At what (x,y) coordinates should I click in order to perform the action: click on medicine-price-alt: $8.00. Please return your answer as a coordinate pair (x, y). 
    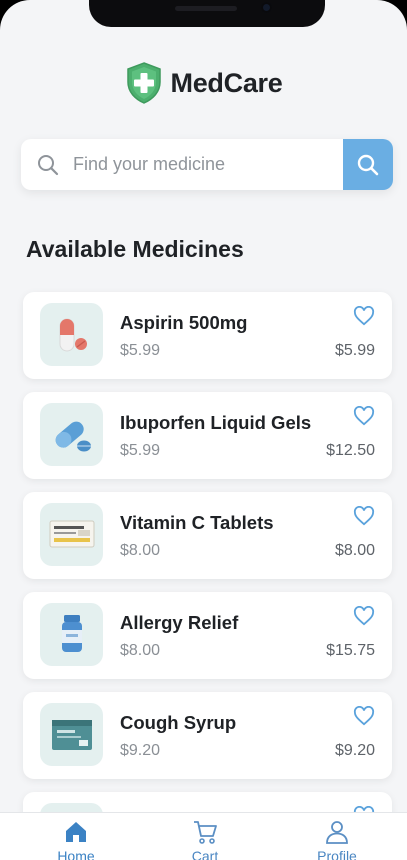
    Looking at the image, I should click on (354, 550).